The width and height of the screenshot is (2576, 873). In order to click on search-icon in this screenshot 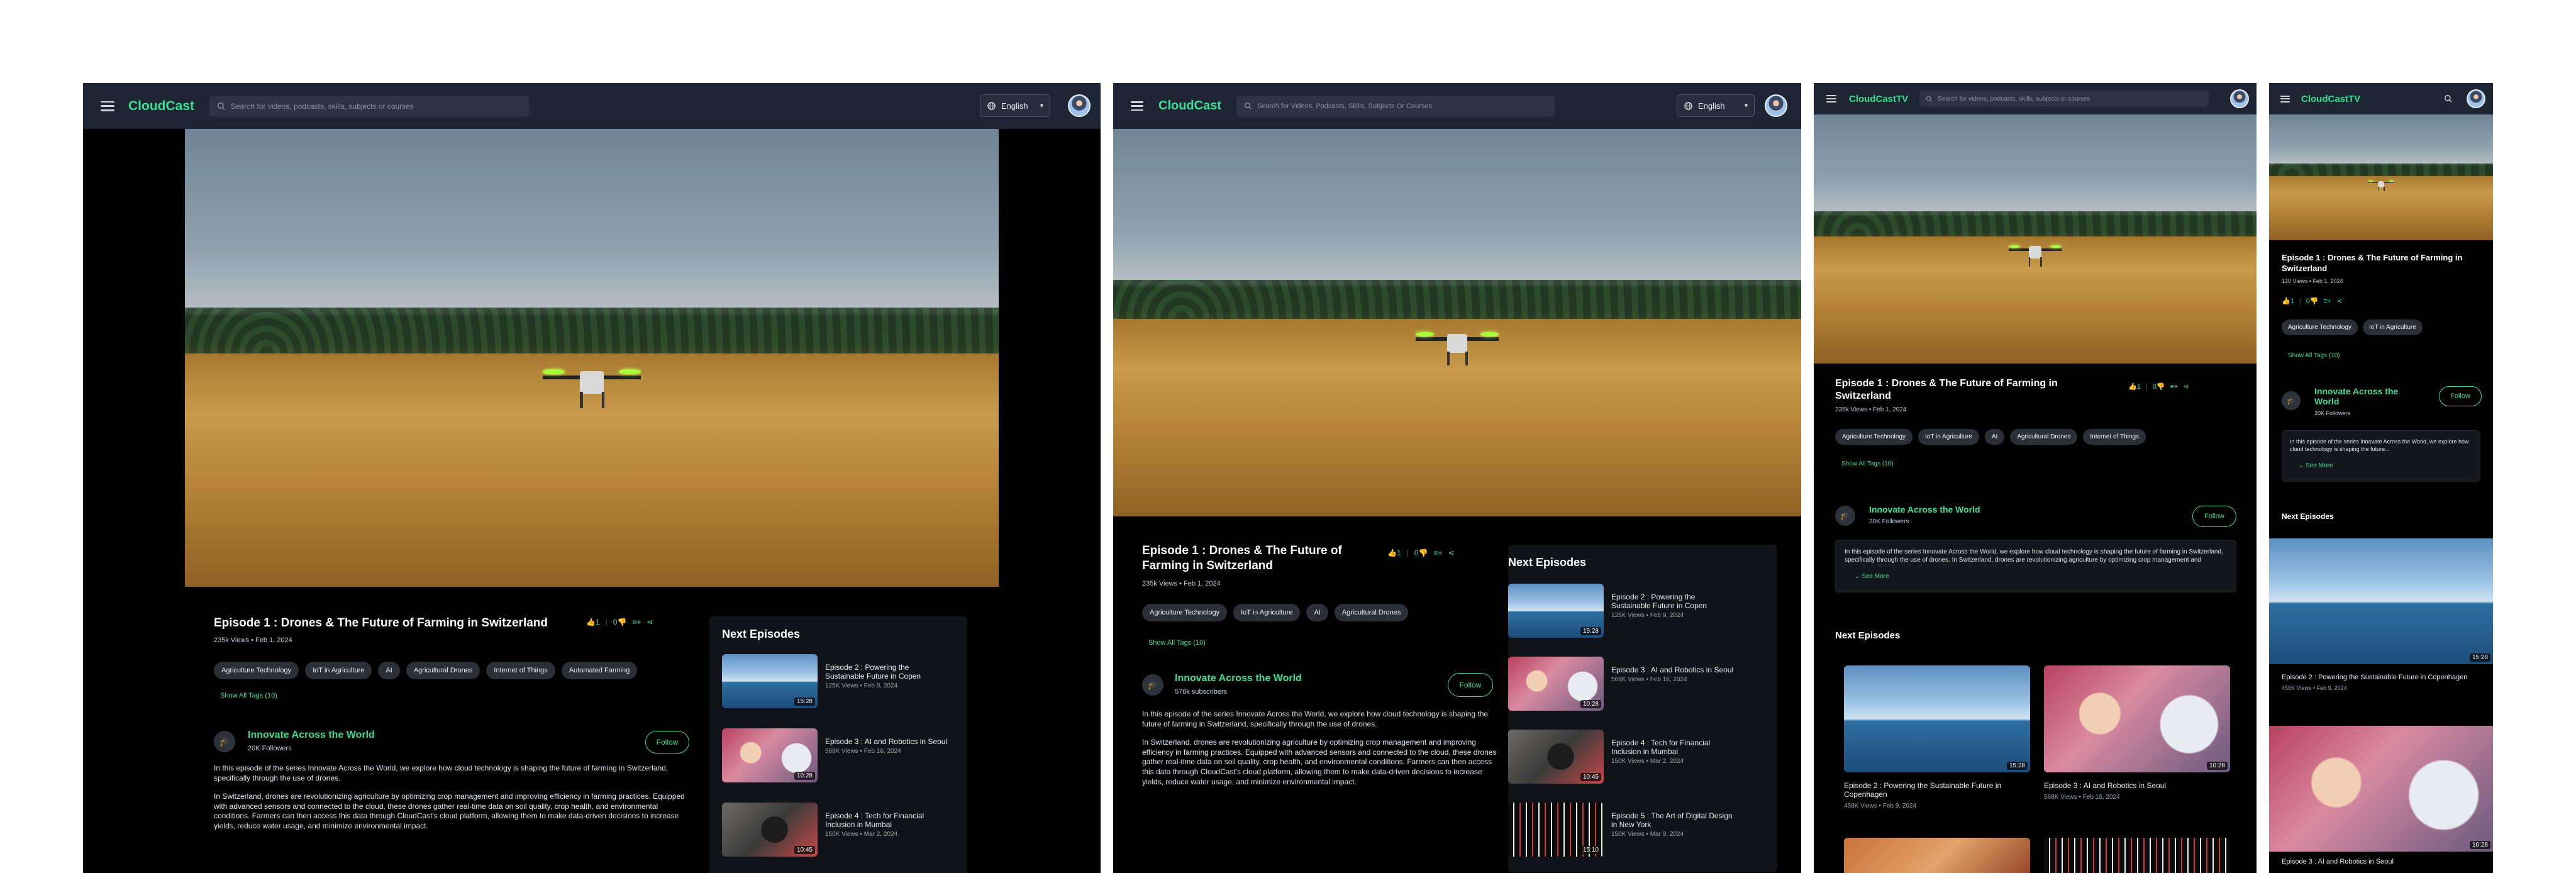, I will do `click(2448, 98)`.